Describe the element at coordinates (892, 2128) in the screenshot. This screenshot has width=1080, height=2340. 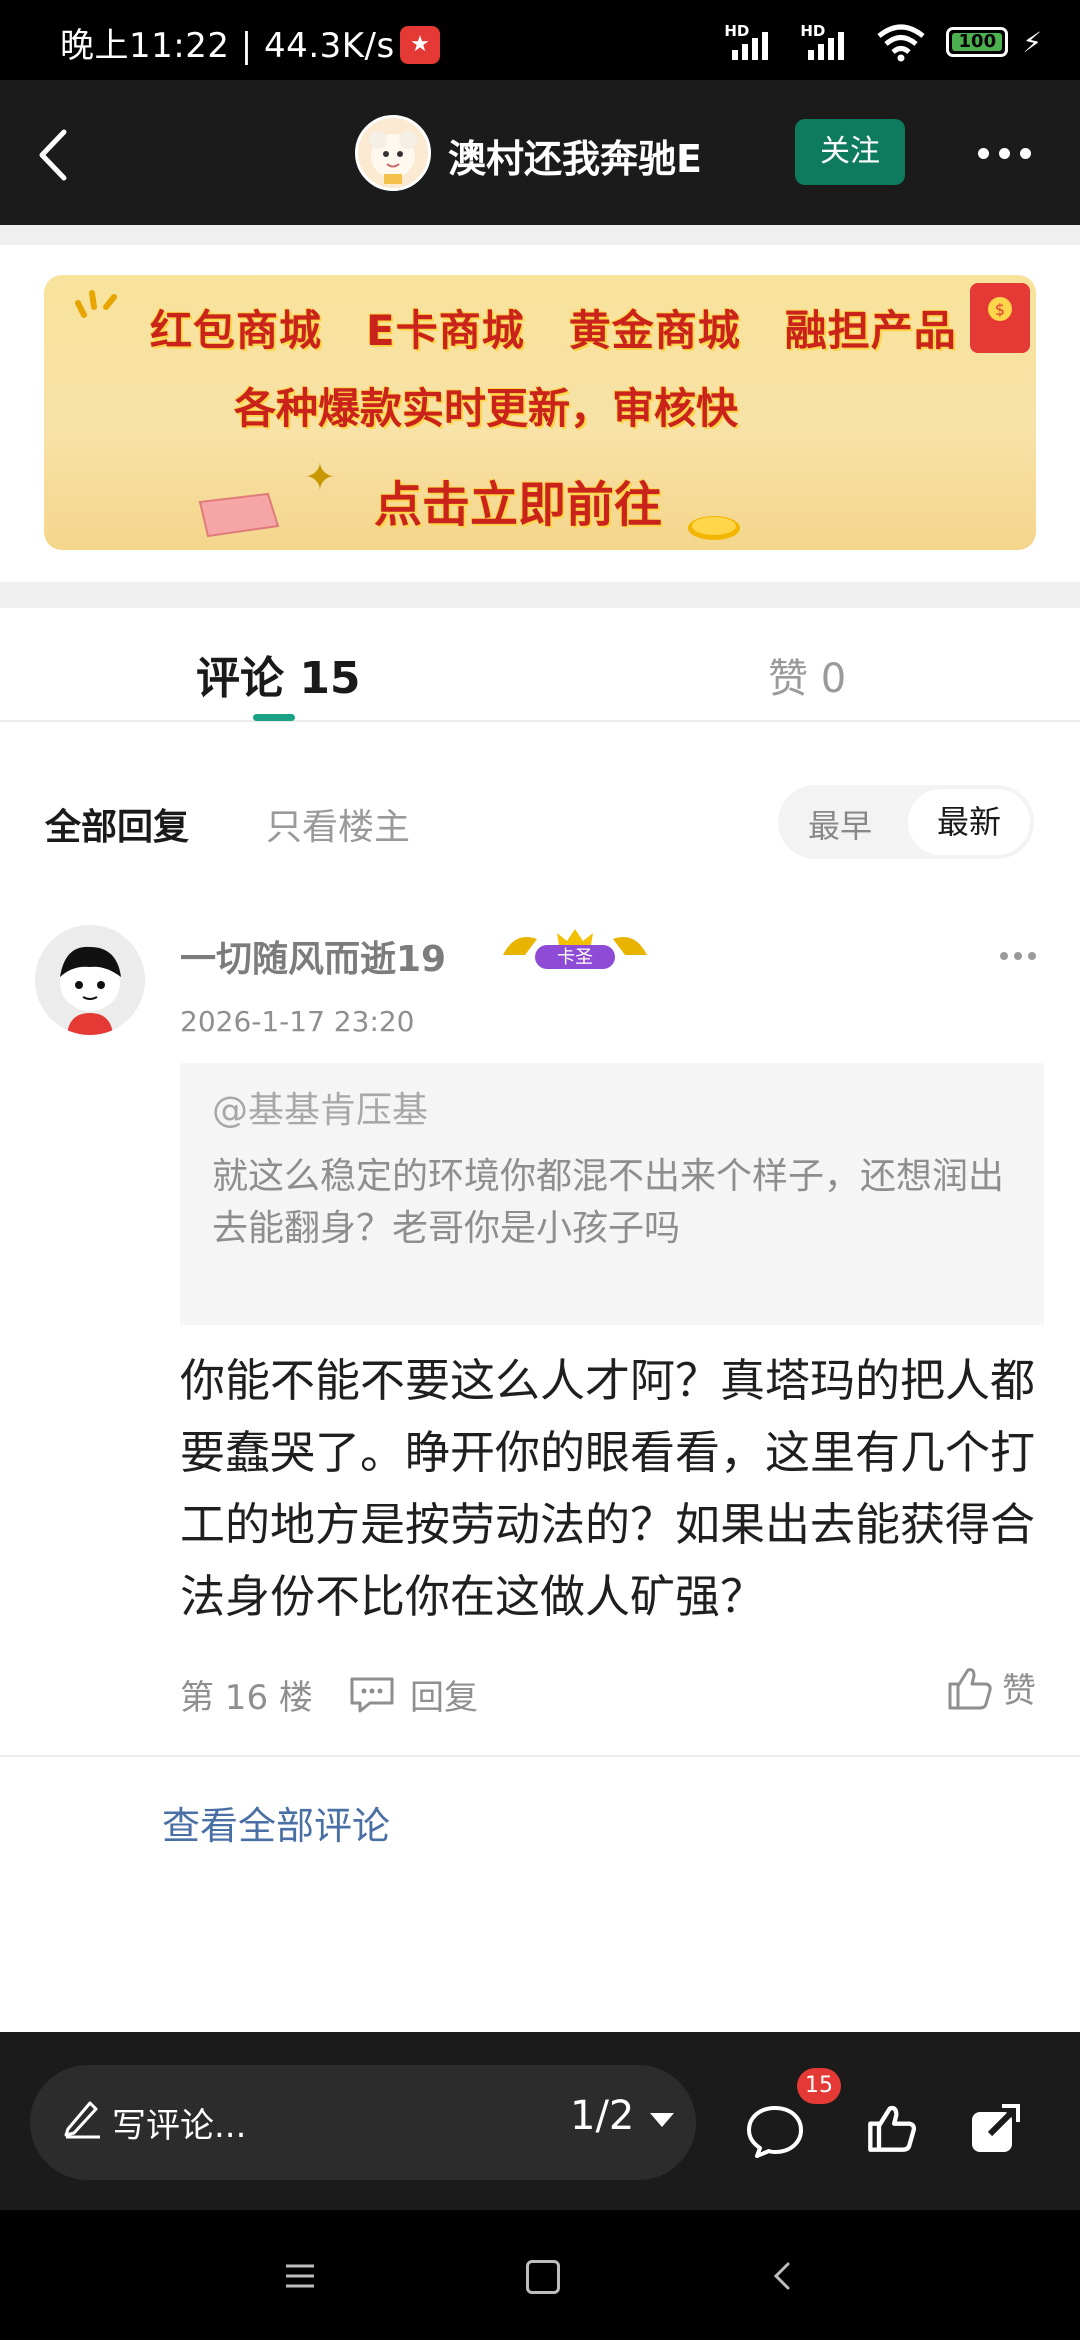
I see `like-icon` at that location.